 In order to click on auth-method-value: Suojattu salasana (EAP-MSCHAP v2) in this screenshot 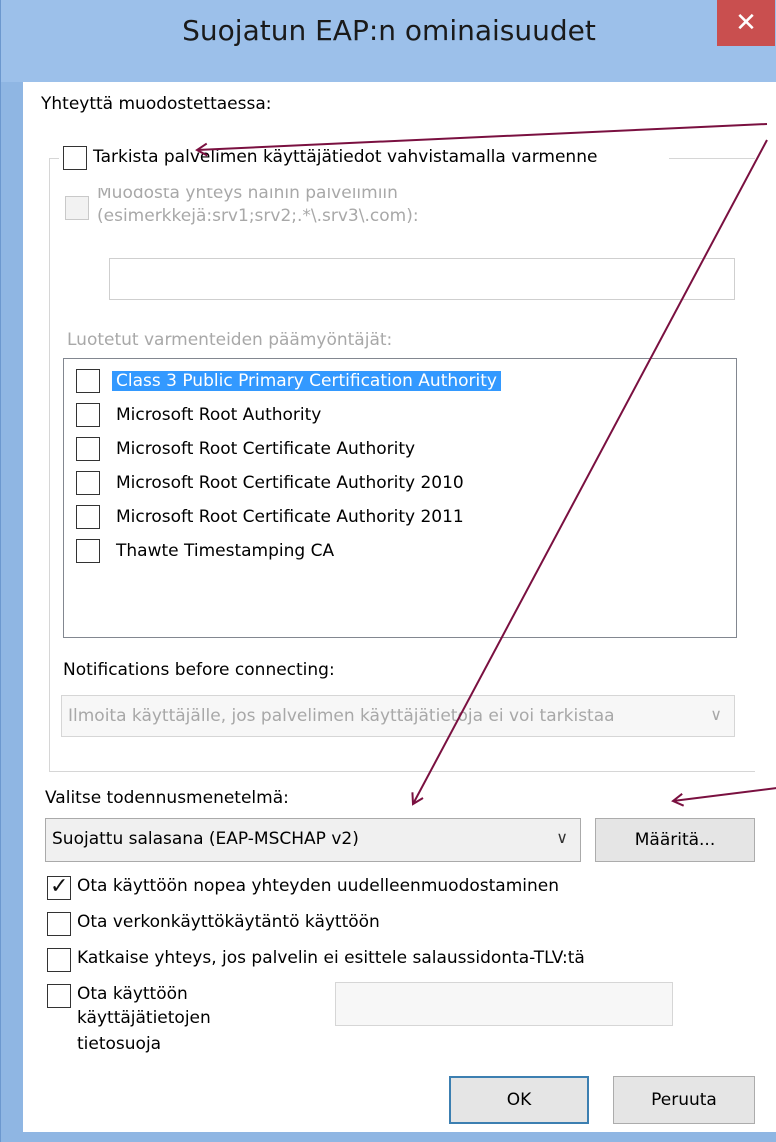, I will do `click(205, 839)`.